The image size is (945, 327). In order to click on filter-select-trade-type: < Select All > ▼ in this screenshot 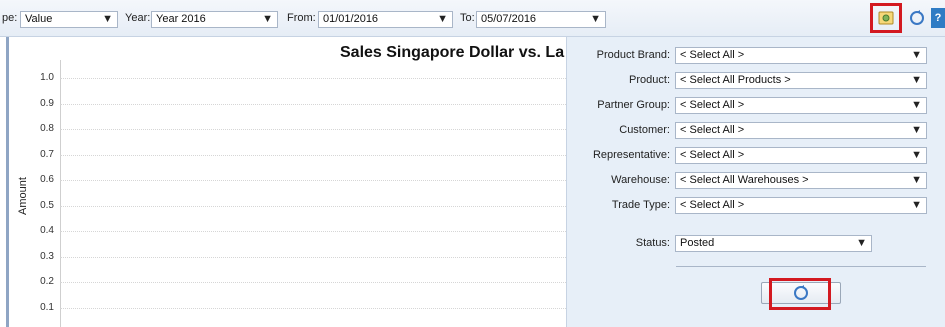, I will do `click(801, 205)`.